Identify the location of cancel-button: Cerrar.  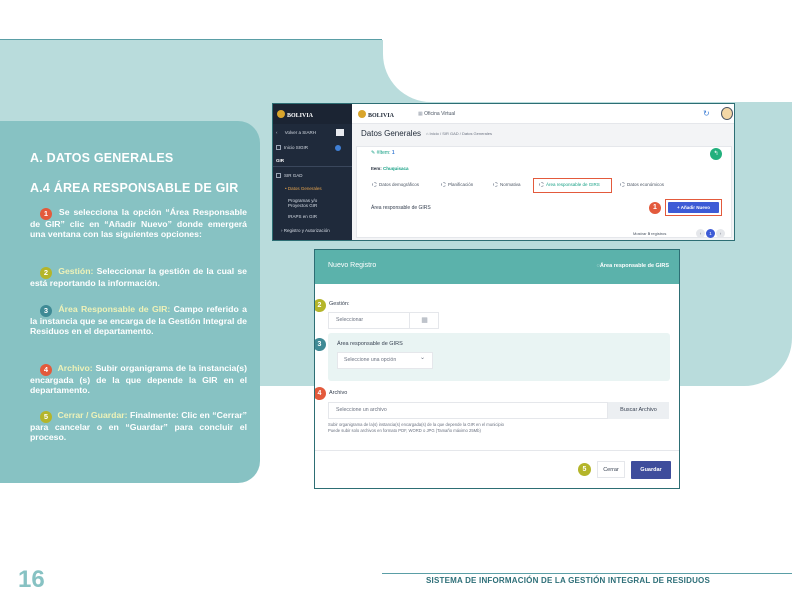
(611, 469).